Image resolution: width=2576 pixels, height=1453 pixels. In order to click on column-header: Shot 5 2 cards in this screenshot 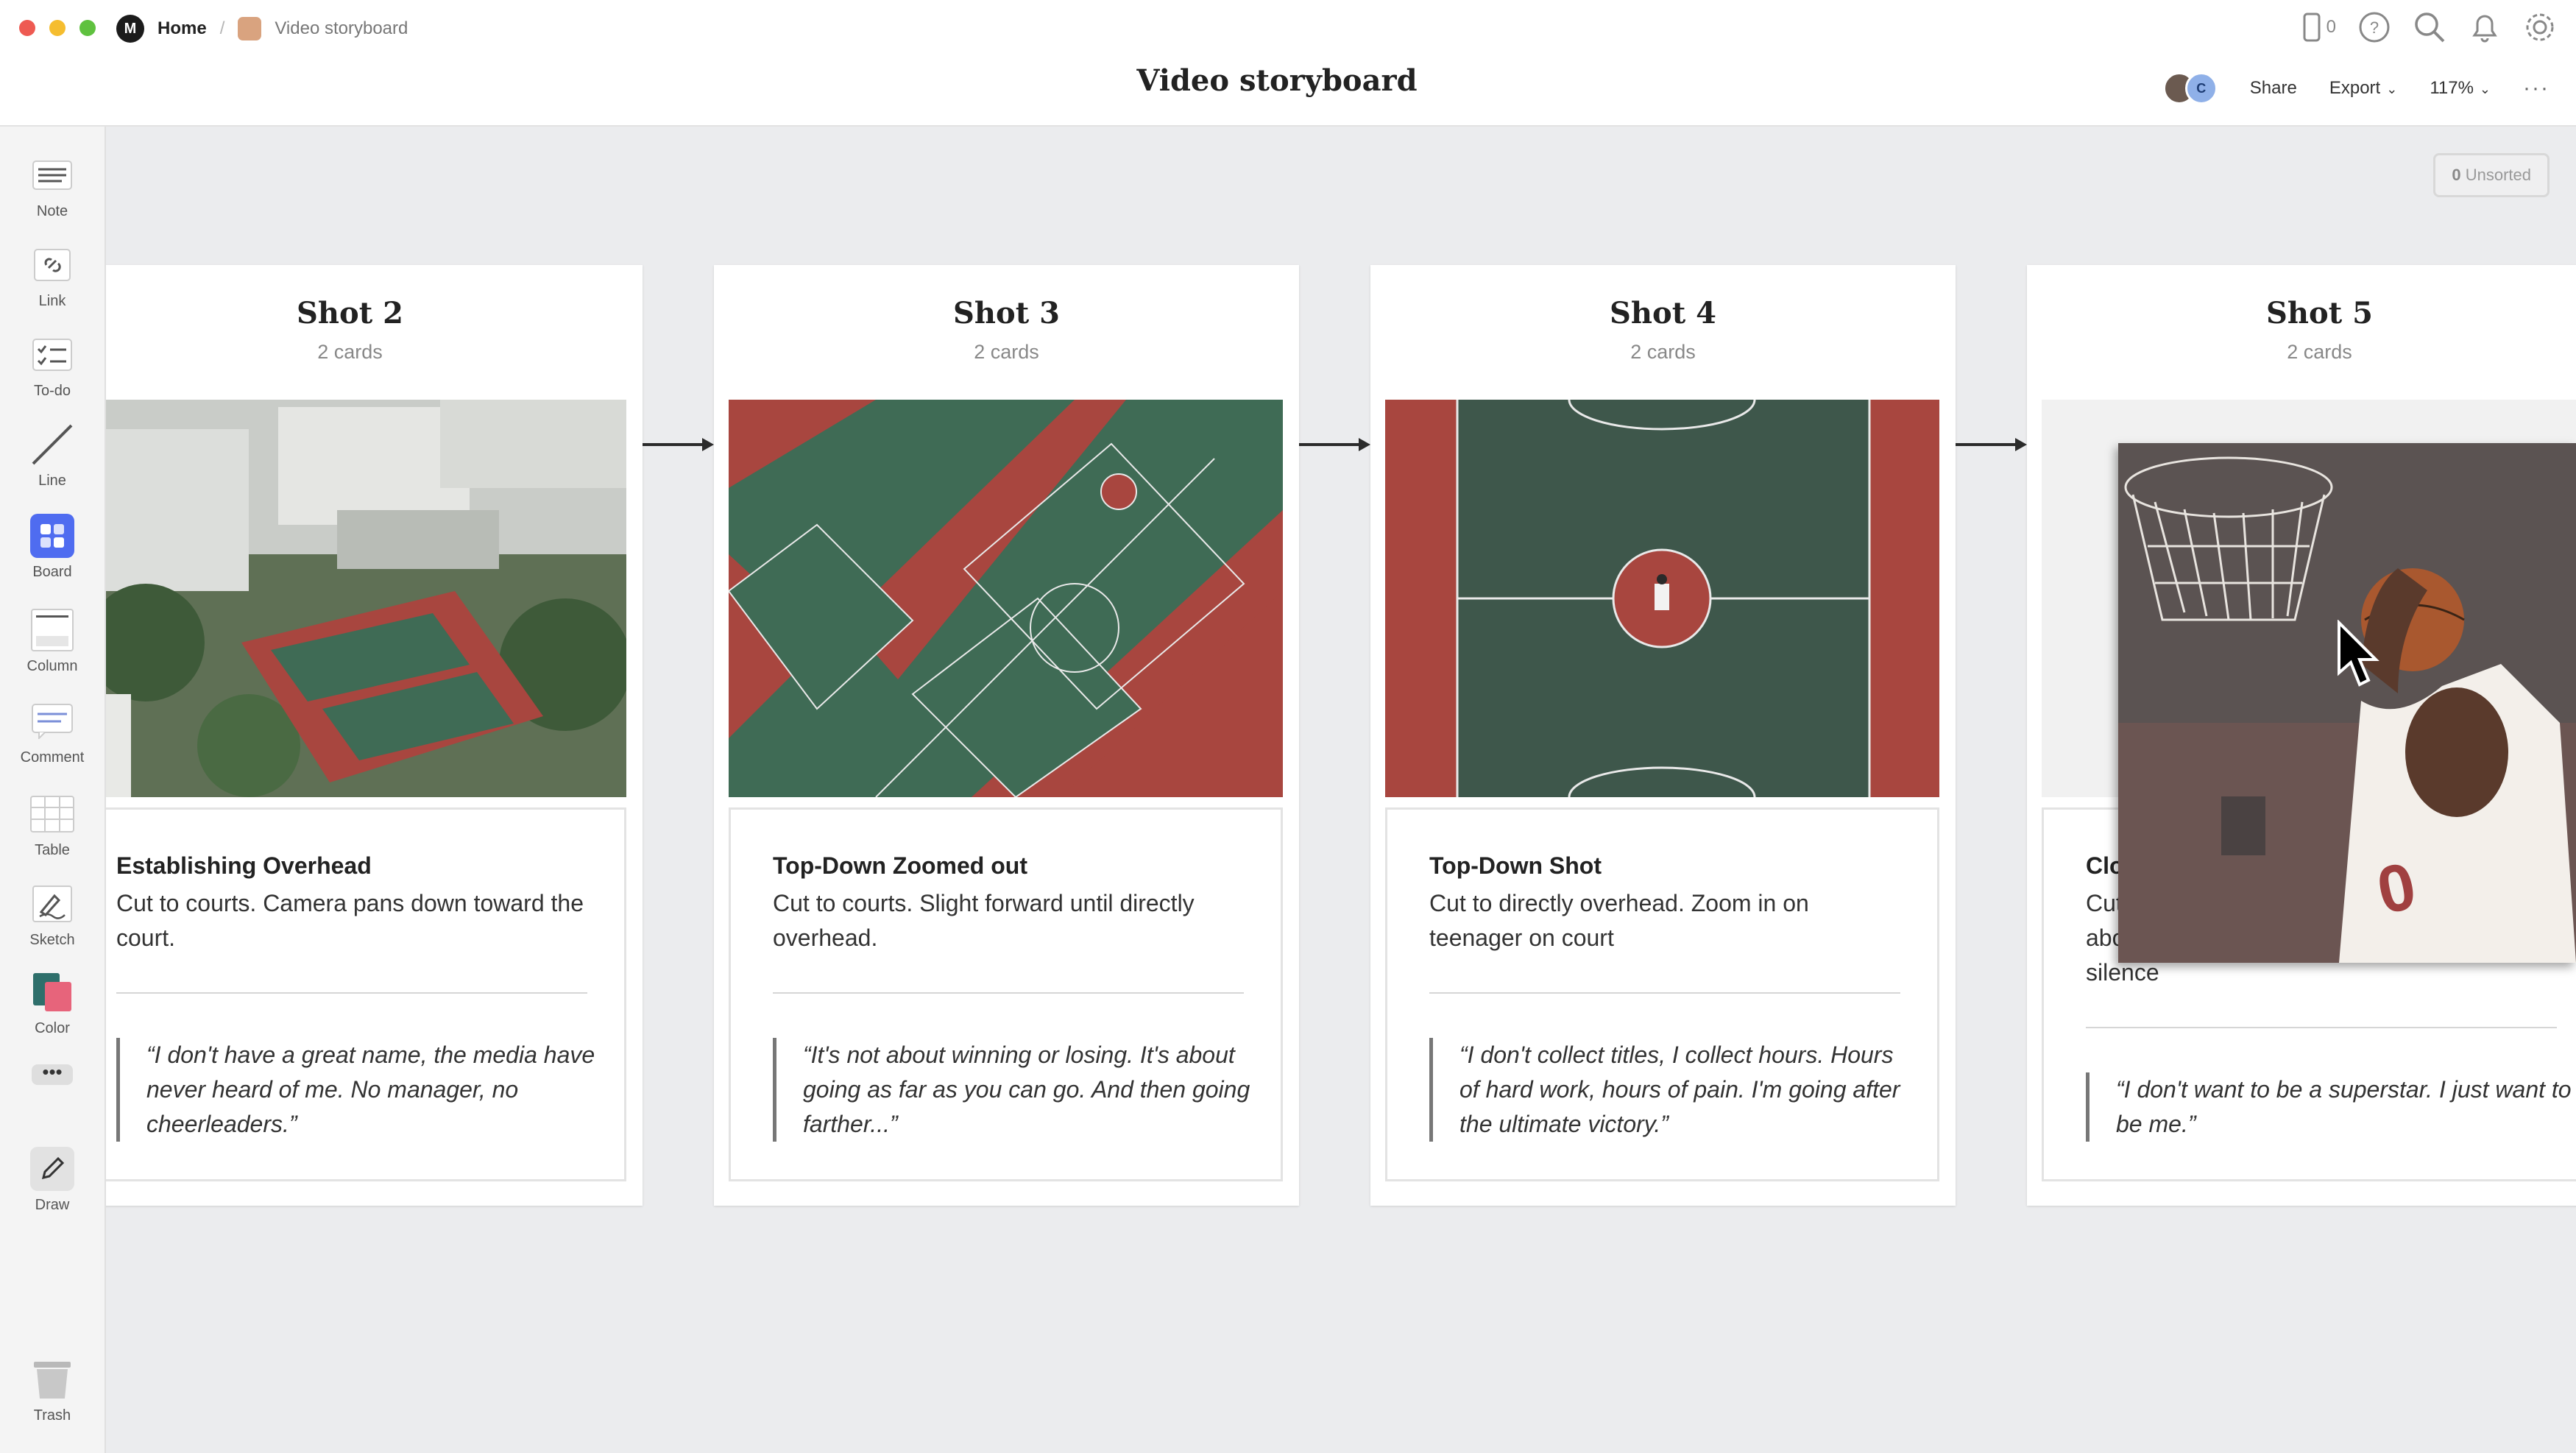, I will do `click(2301, 329)`.